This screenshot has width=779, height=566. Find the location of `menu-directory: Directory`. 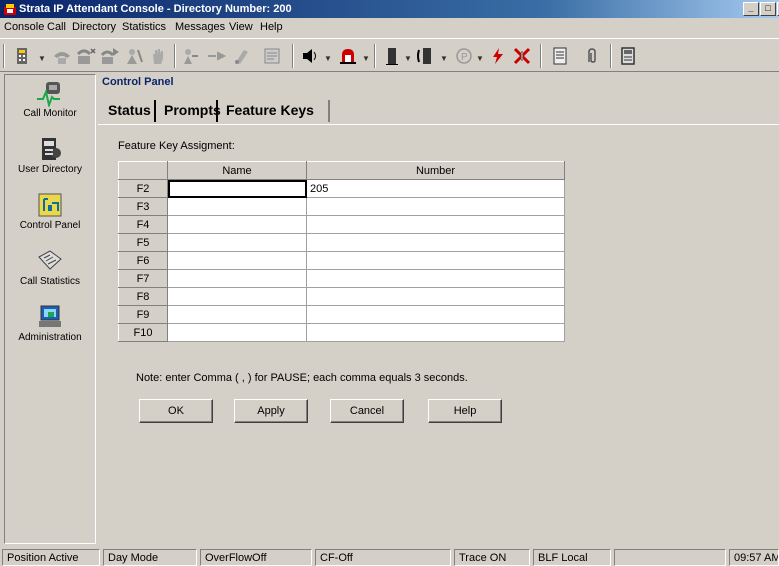

menu-directory: Directory is located at coordinates (94, 27).